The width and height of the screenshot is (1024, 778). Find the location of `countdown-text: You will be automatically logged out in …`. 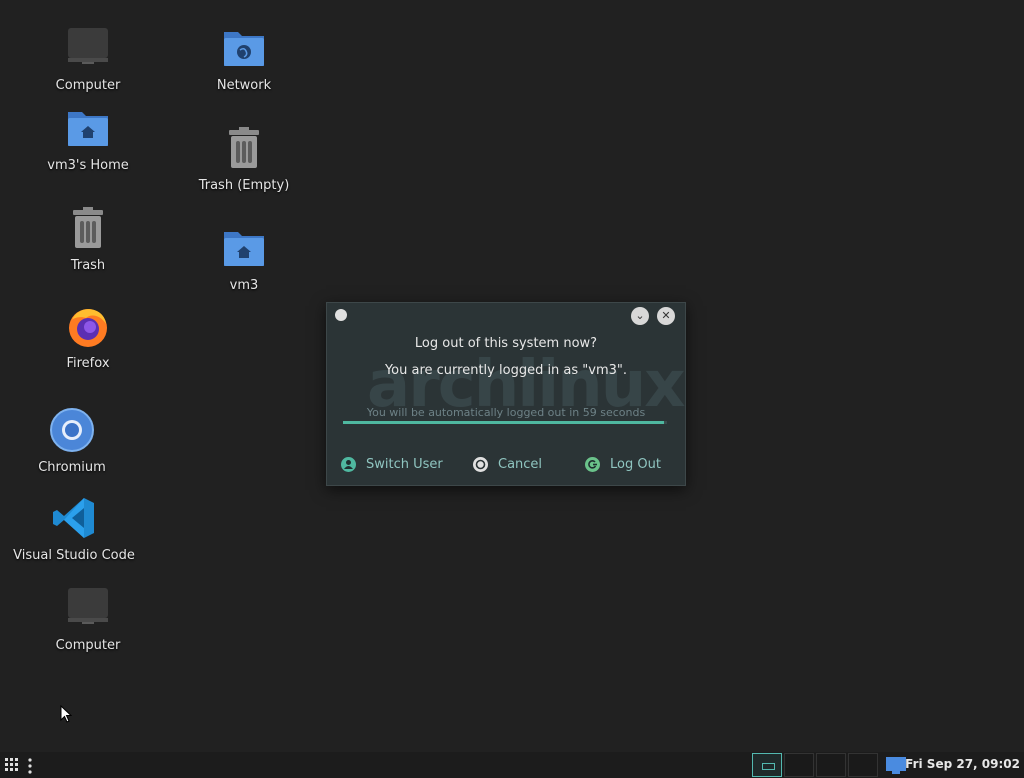

countdown-text: You will be automatically logged out in … is located at coordinates (506, 412).